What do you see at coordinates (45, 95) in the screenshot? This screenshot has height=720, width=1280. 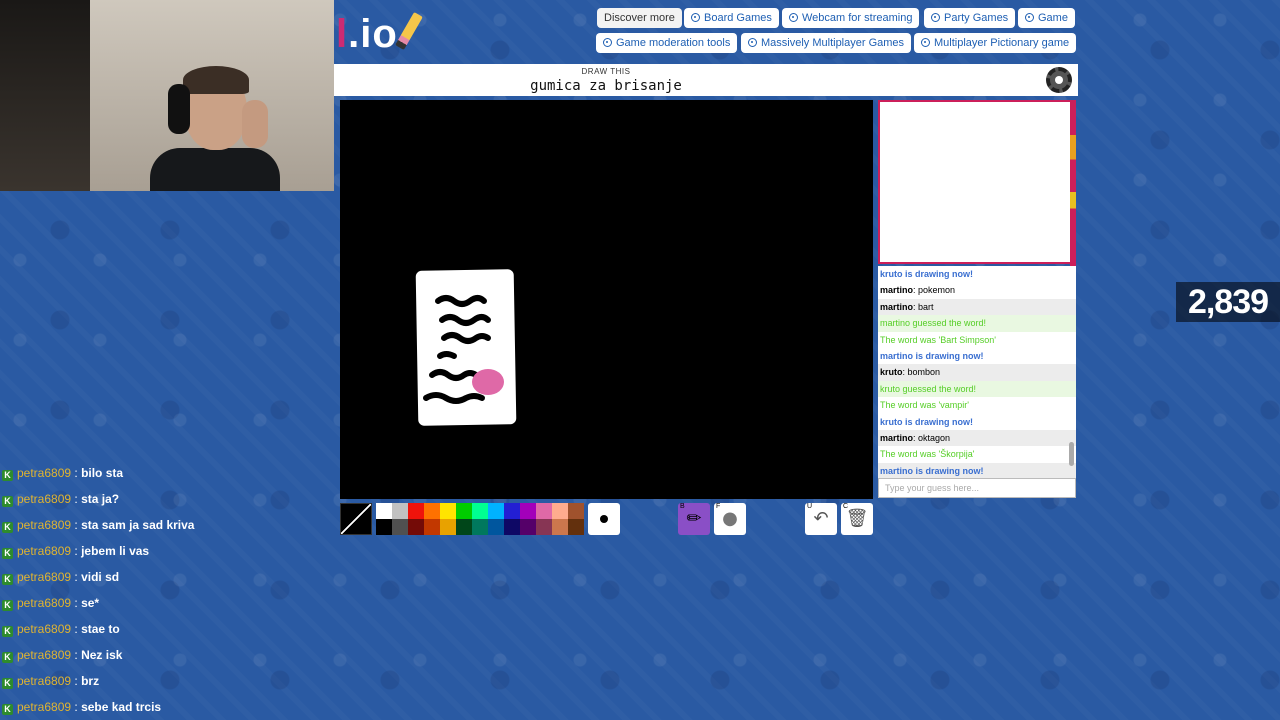 I see `webcam-door` at bounding box center [45, 95].